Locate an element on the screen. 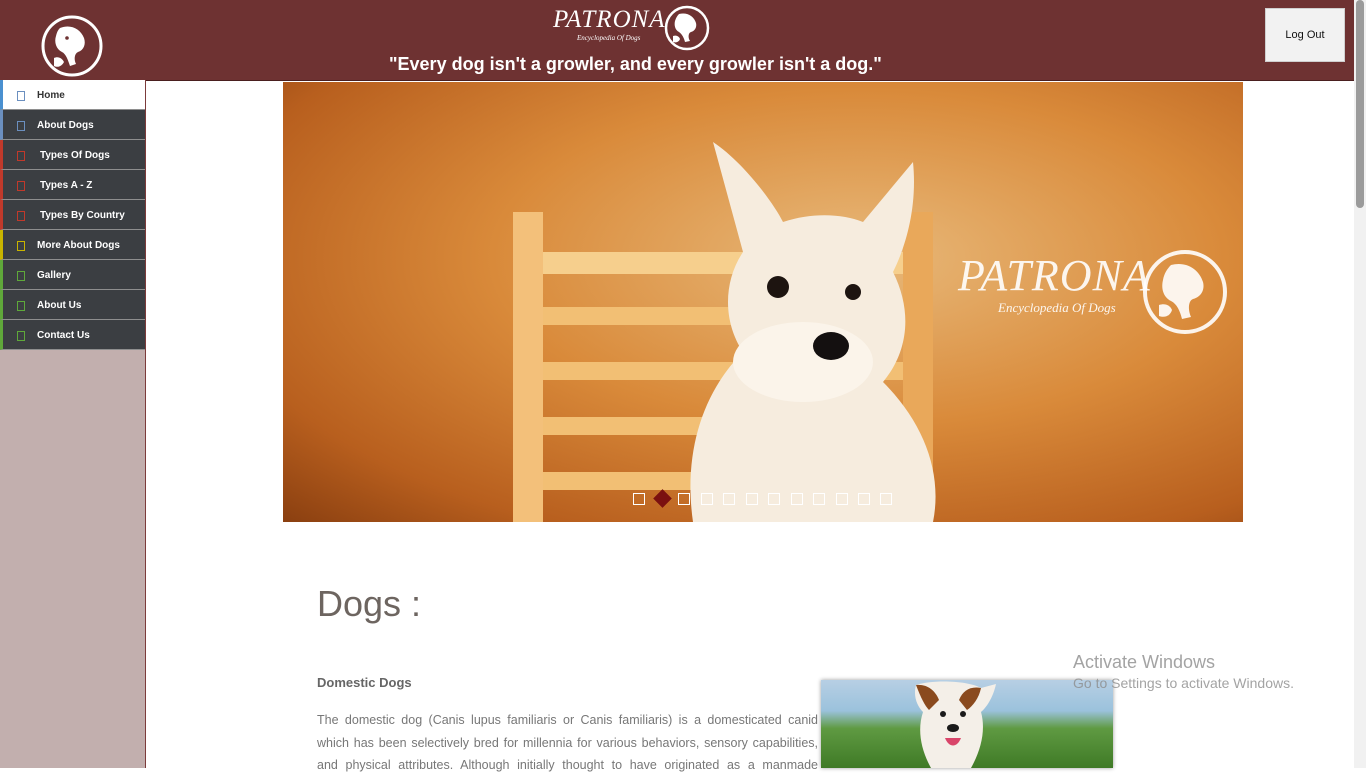  sidebar-item-types-by-country: Types By Country is located at coordinates (72, 215).